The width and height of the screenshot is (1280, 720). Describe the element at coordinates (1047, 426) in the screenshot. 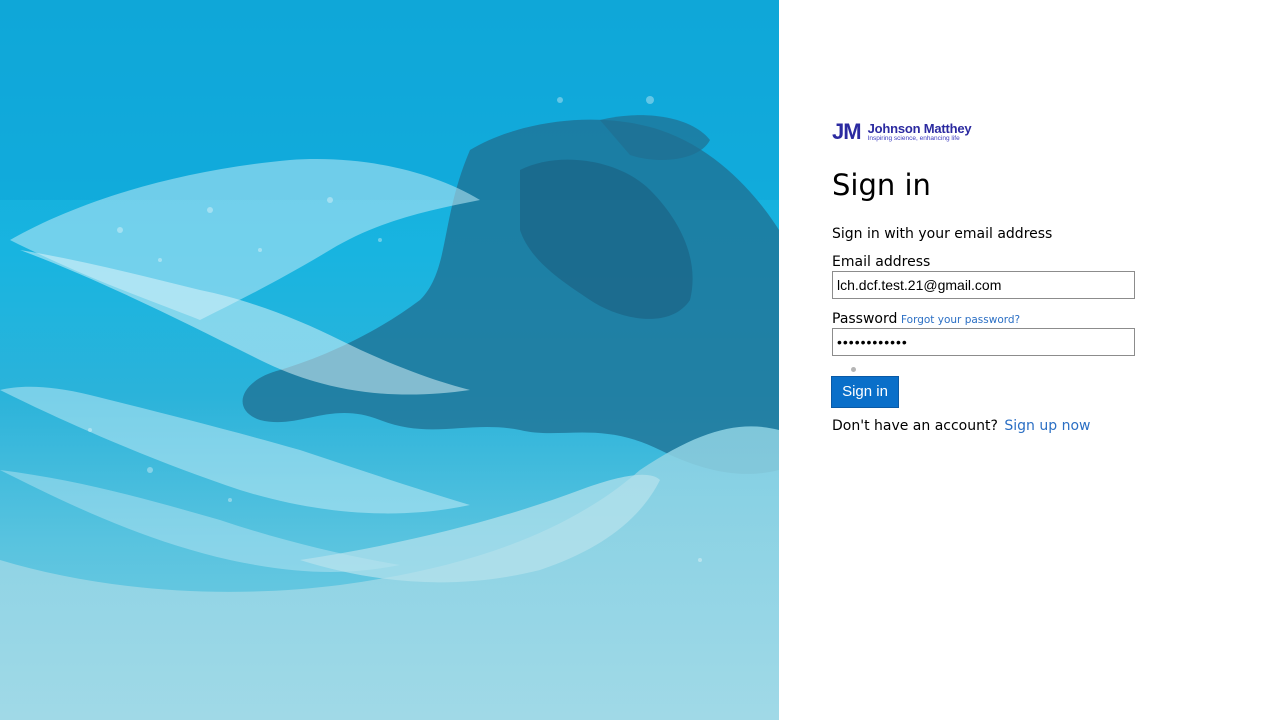

I see `sign-up-link: Sign up now` at that location.